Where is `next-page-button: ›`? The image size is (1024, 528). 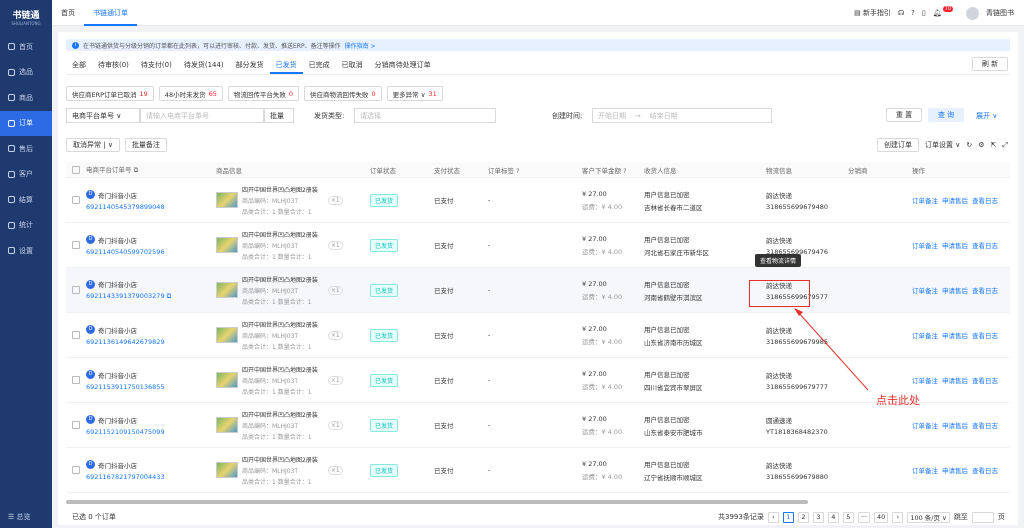
next-page-button: › is located at coordinates (898, 517).